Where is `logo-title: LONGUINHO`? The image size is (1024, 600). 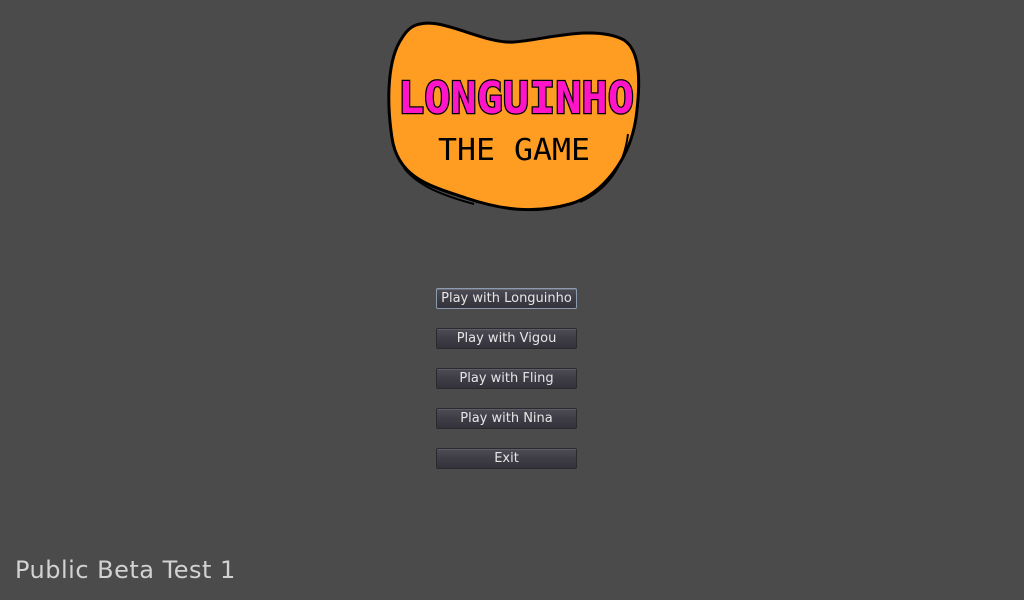
logo-title: LONGUINHO is located at coordinates (516, 98).